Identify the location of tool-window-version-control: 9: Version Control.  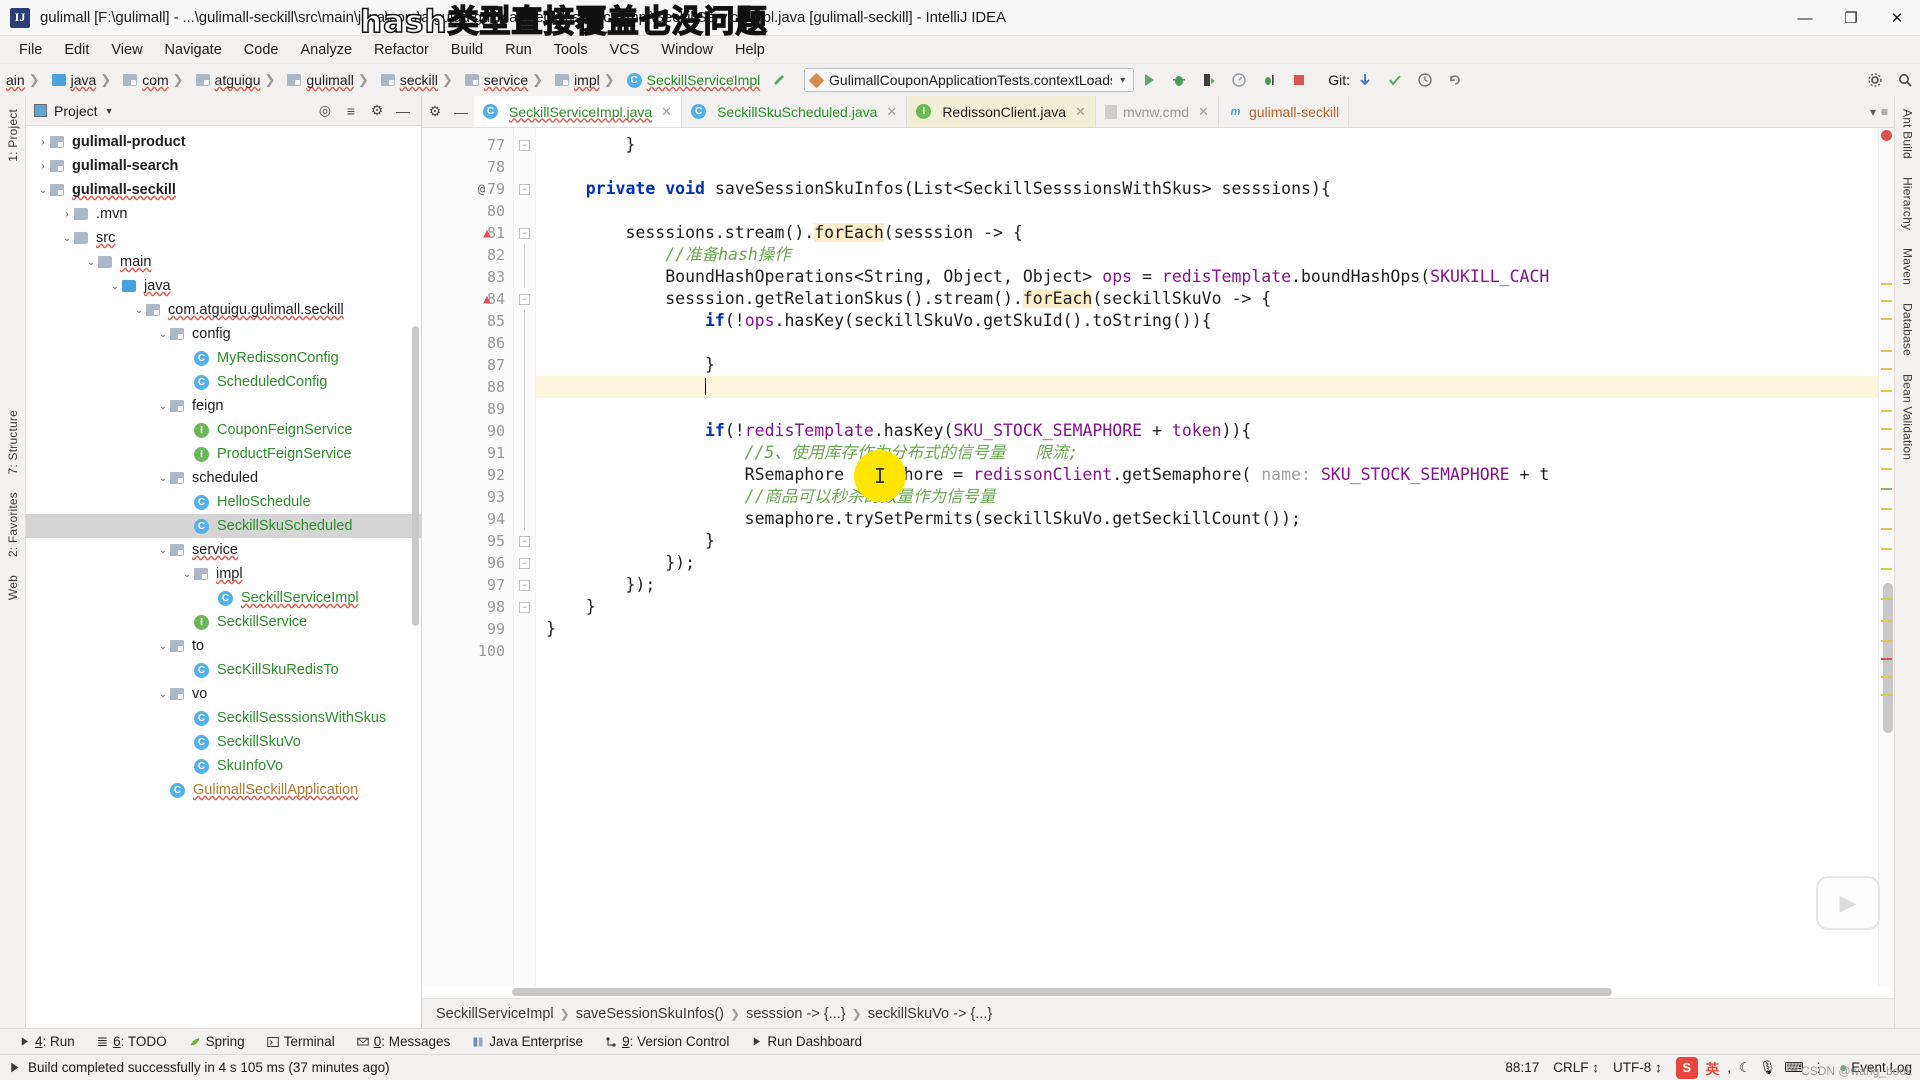
(667, 1041).